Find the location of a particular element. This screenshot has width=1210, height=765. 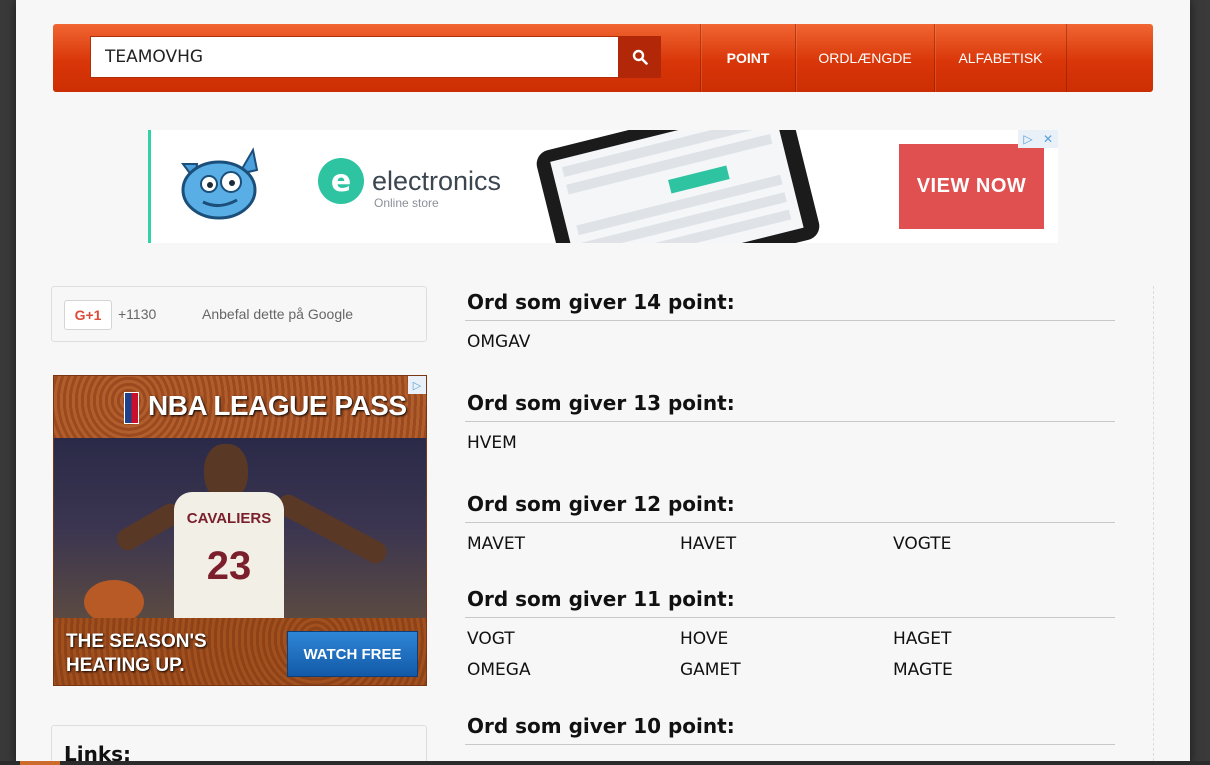

nav-alfabetisk: ALFABETISK is located at coordinates (1000, 58).